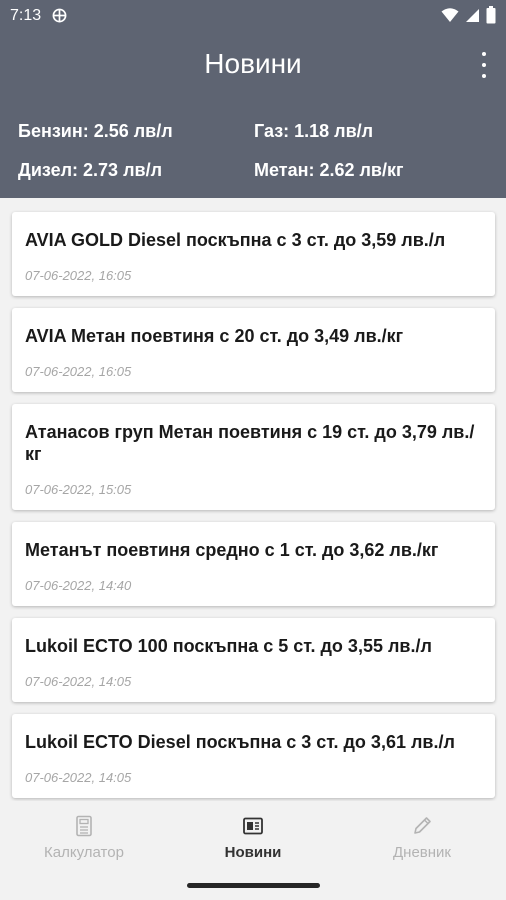 Image resolution: width=506 pixels, height=900 pixels. Describe the element at coordinates (472, 15) in the screenshot. I see `signal-icon` at that location.